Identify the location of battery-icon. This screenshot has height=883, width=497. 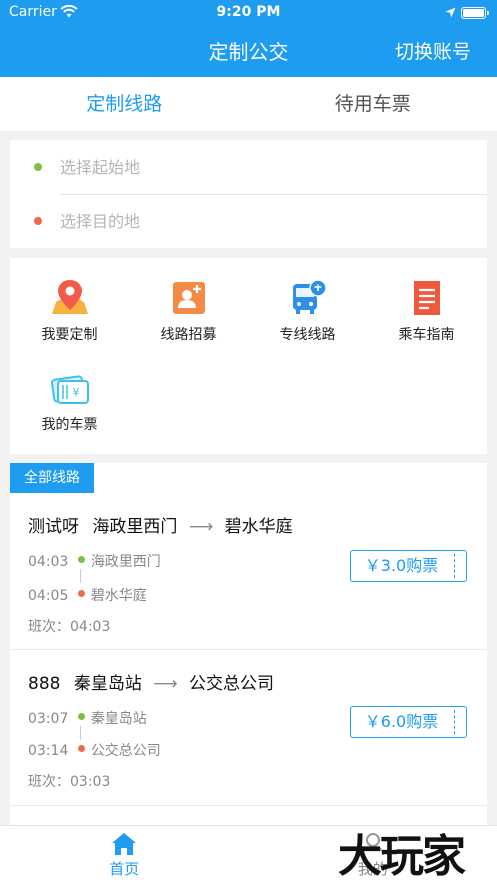
(475, 13).